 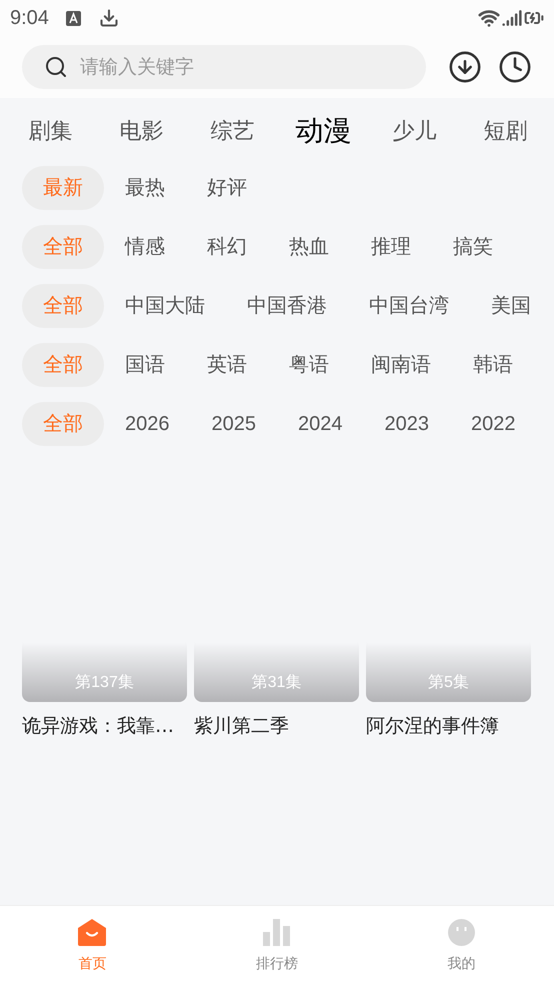 What do you see at coordinates (391, 247) in the screenshot?
I see `filter-chip: 推理` at bounding box center [391, 247].